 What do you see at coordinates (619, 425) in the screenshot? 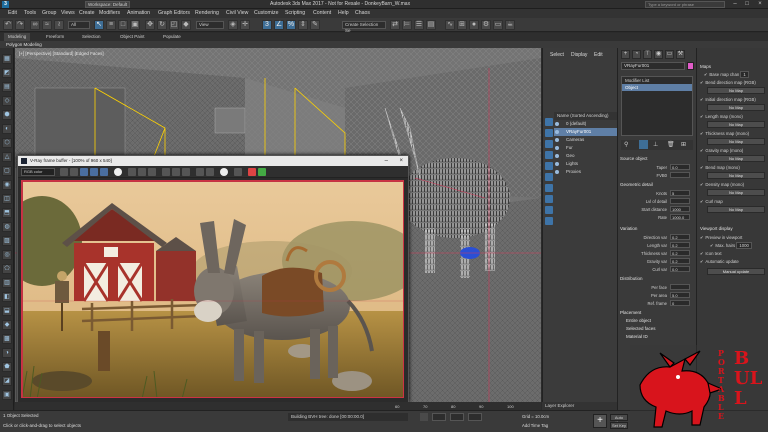
I see `set-key-button: Set Key` at bounding box center [619, 425].